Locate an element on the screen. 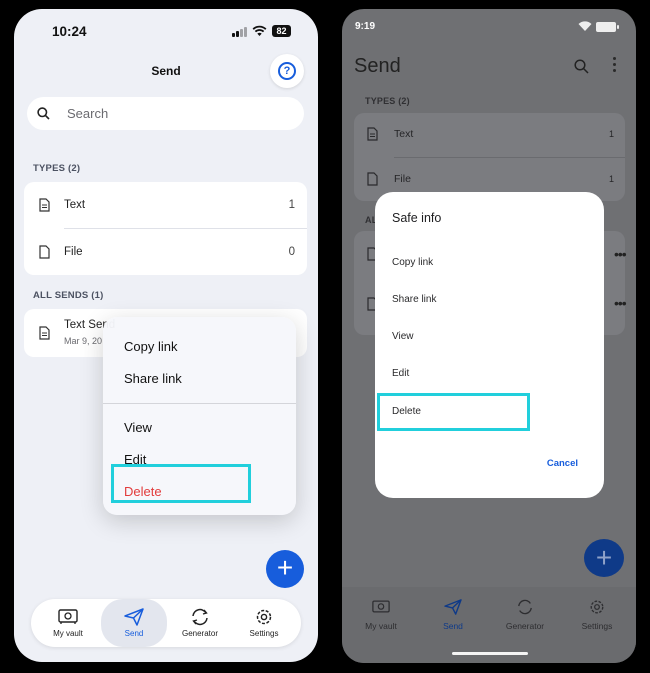 This screenshot has width=650, height=673. menu-share-link: Share link is located at coordinates (153, 378).